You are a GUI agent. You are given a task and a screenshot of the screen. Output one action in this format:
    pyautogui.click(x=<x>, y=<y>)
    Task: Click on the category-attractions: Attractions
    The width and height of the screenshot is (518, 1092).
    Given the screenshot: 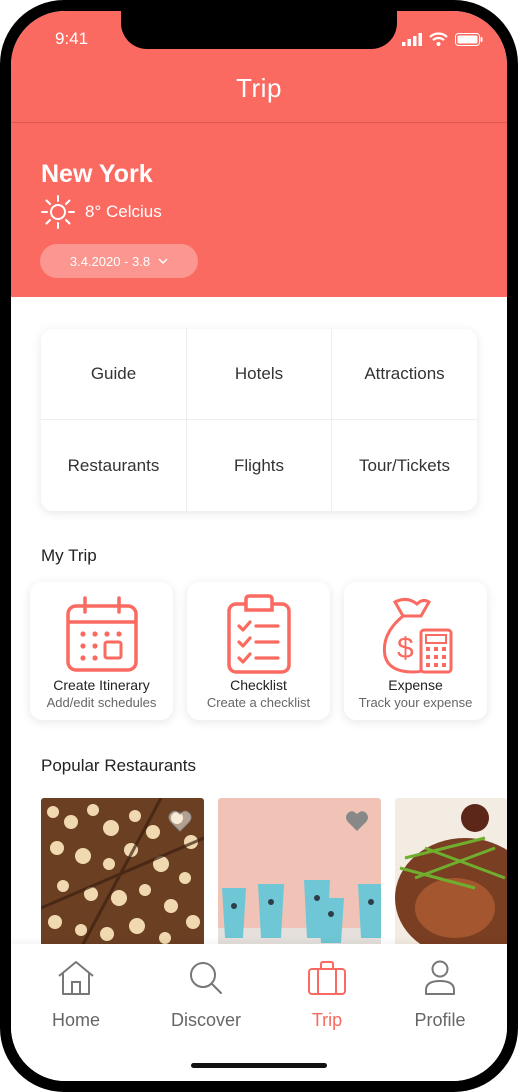 What is the action you would take?
    pyautogui.click(x=404, y=374)
    